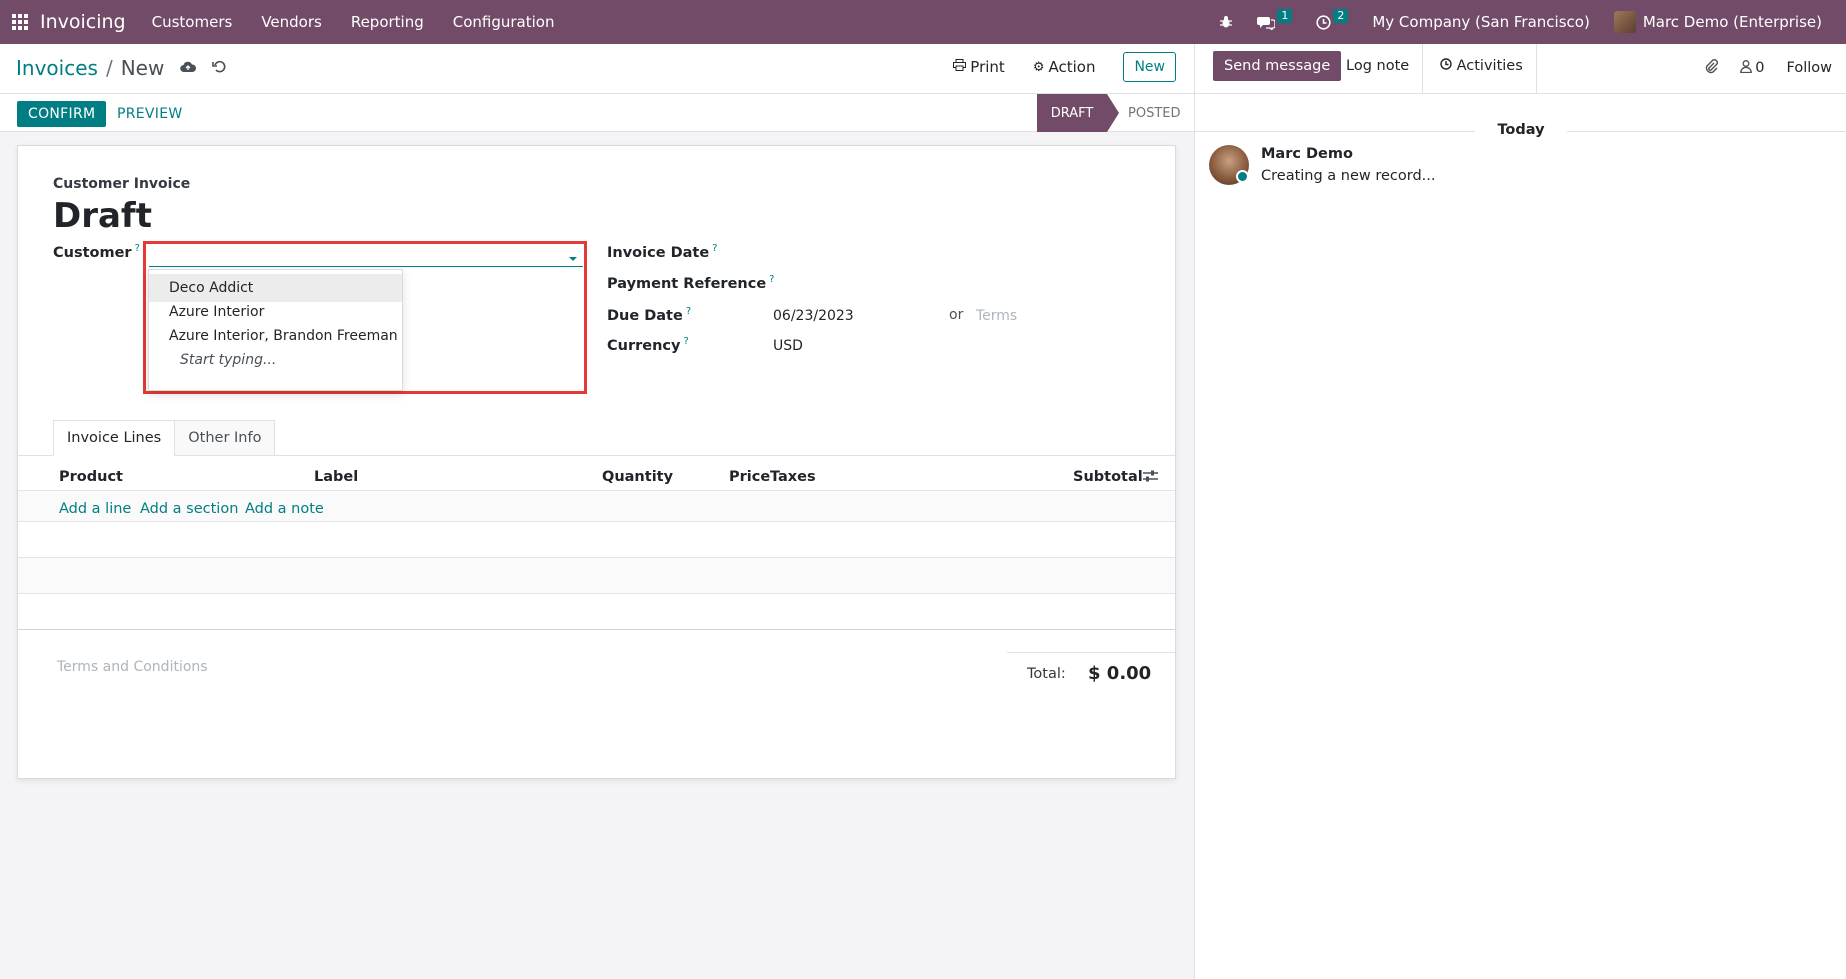 This screenshot has height=979, width=1846. Describe the element at coordinates (1226, 22) in the screenshot. I see `debug-bug-icon` at that location.